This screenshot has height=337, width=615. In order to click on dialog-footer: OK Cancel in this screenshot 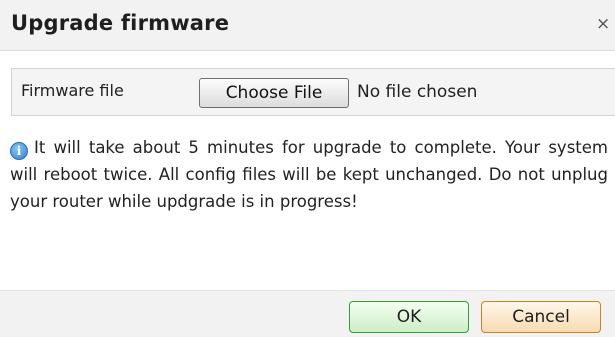, I will do `click(307, 313)`.